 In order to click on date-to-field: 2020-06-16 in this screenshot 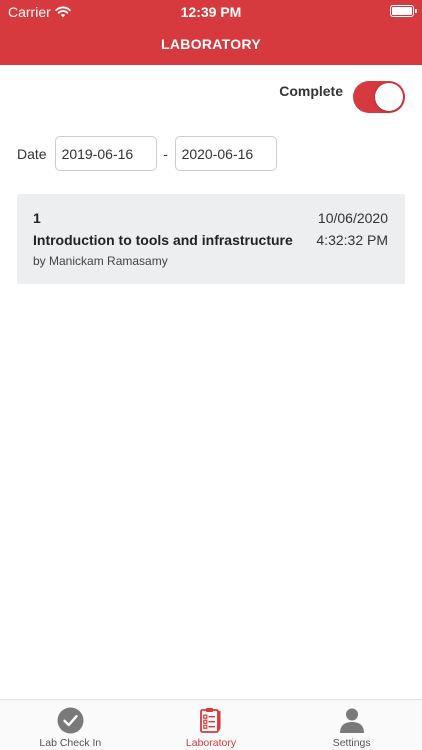, I will do `click(225, 153)`.